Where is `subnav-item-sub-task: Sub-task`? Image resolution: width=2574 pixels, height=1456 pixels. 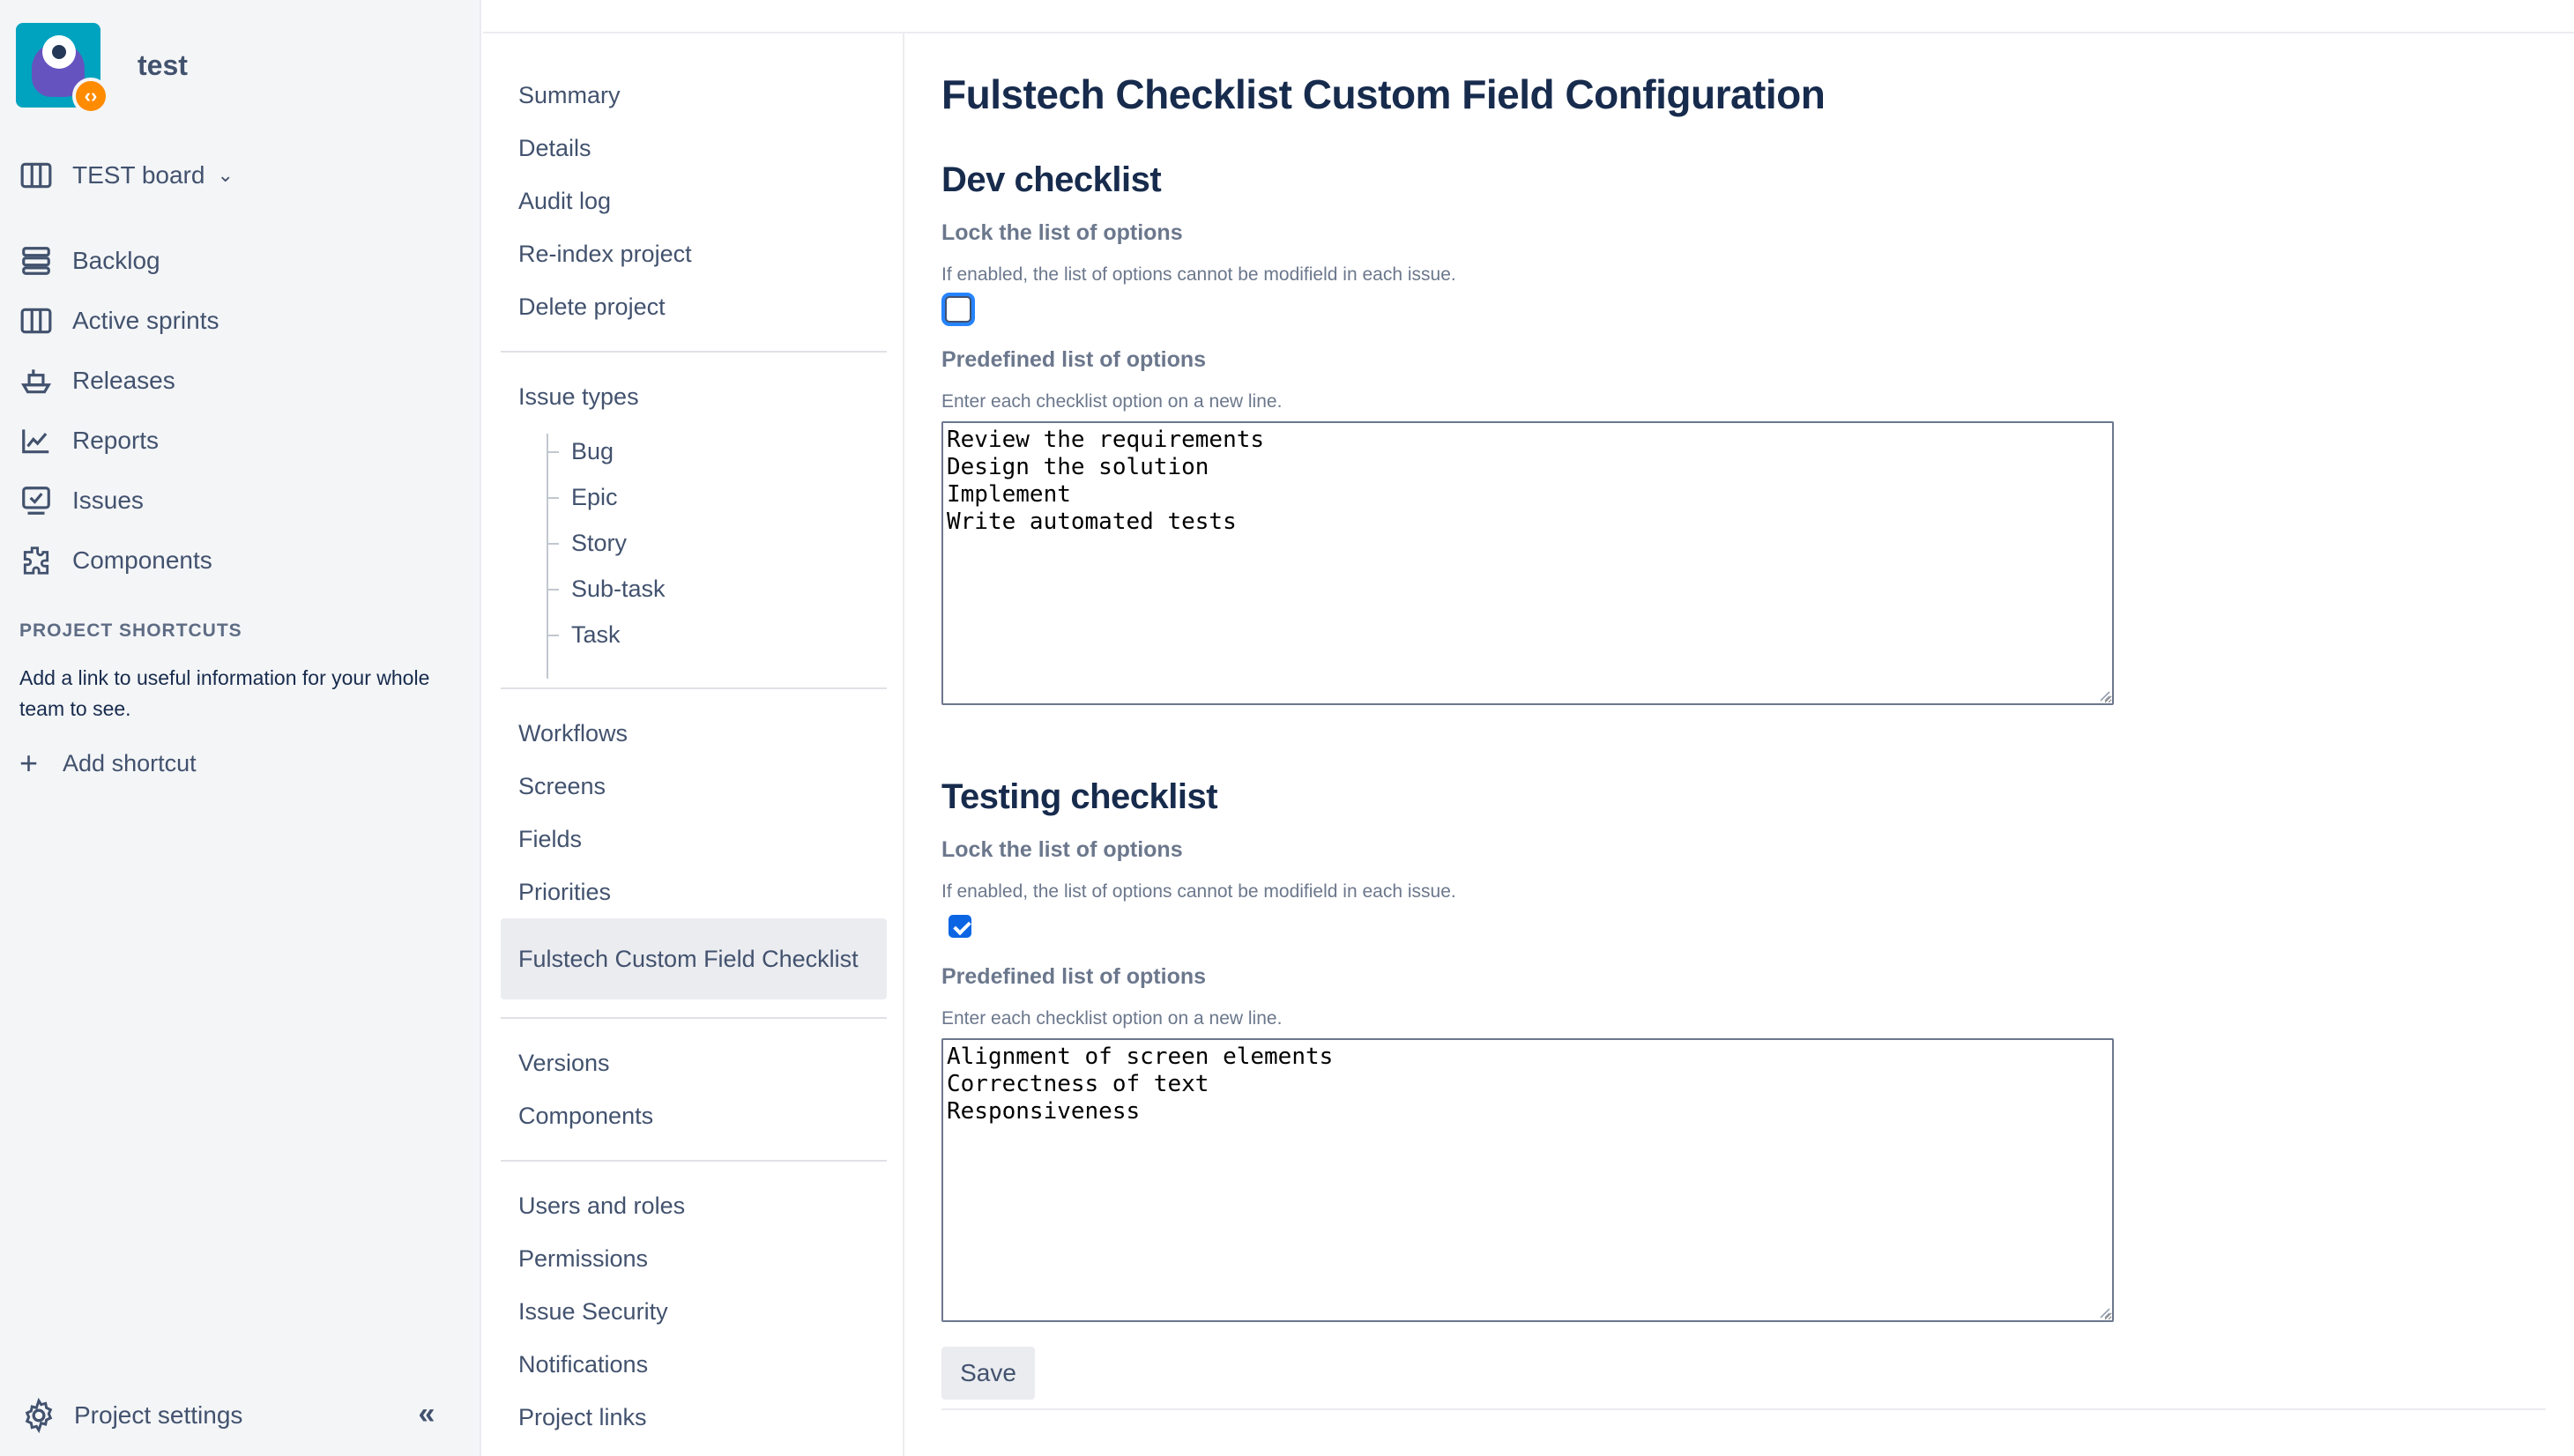 subnav-item-sub-task: Sub-task is located at coordinates (618, 589).